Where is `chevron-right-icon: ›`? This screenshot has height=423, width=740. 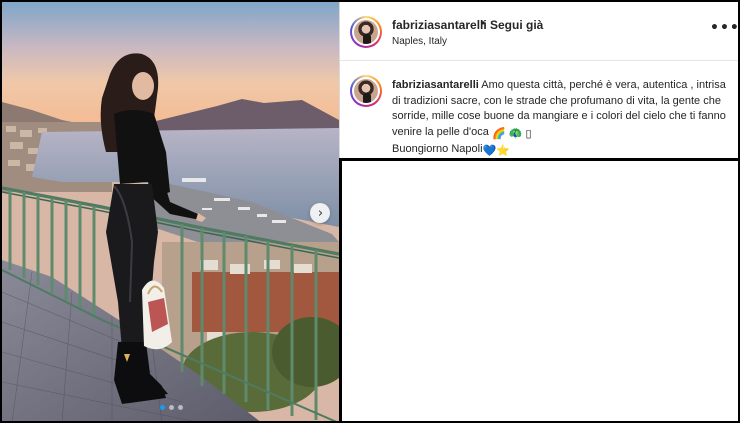
chevron-right-icon: › is located at coordinates (320, 213).